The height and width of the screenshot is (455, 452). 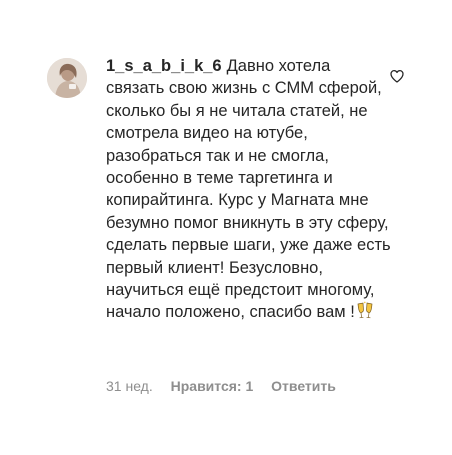 What do you see at coordinates (212, 386) in the screenshot?
I see `likes-count: Нравится: 1` at bounding box center [212, 386].